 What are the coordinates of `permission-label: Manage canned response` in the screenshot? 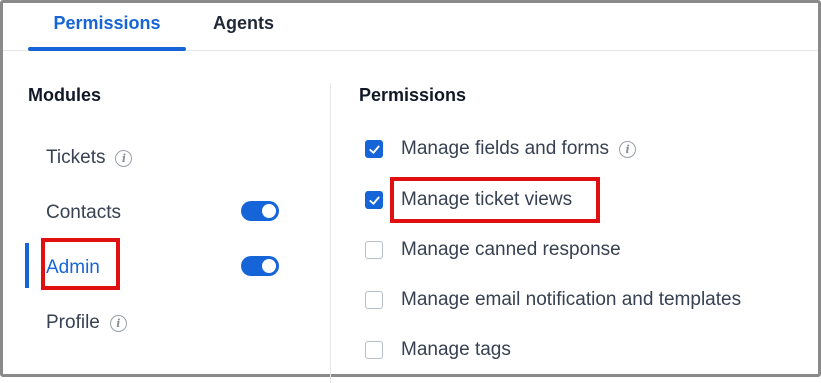 It's located at (511, 249).